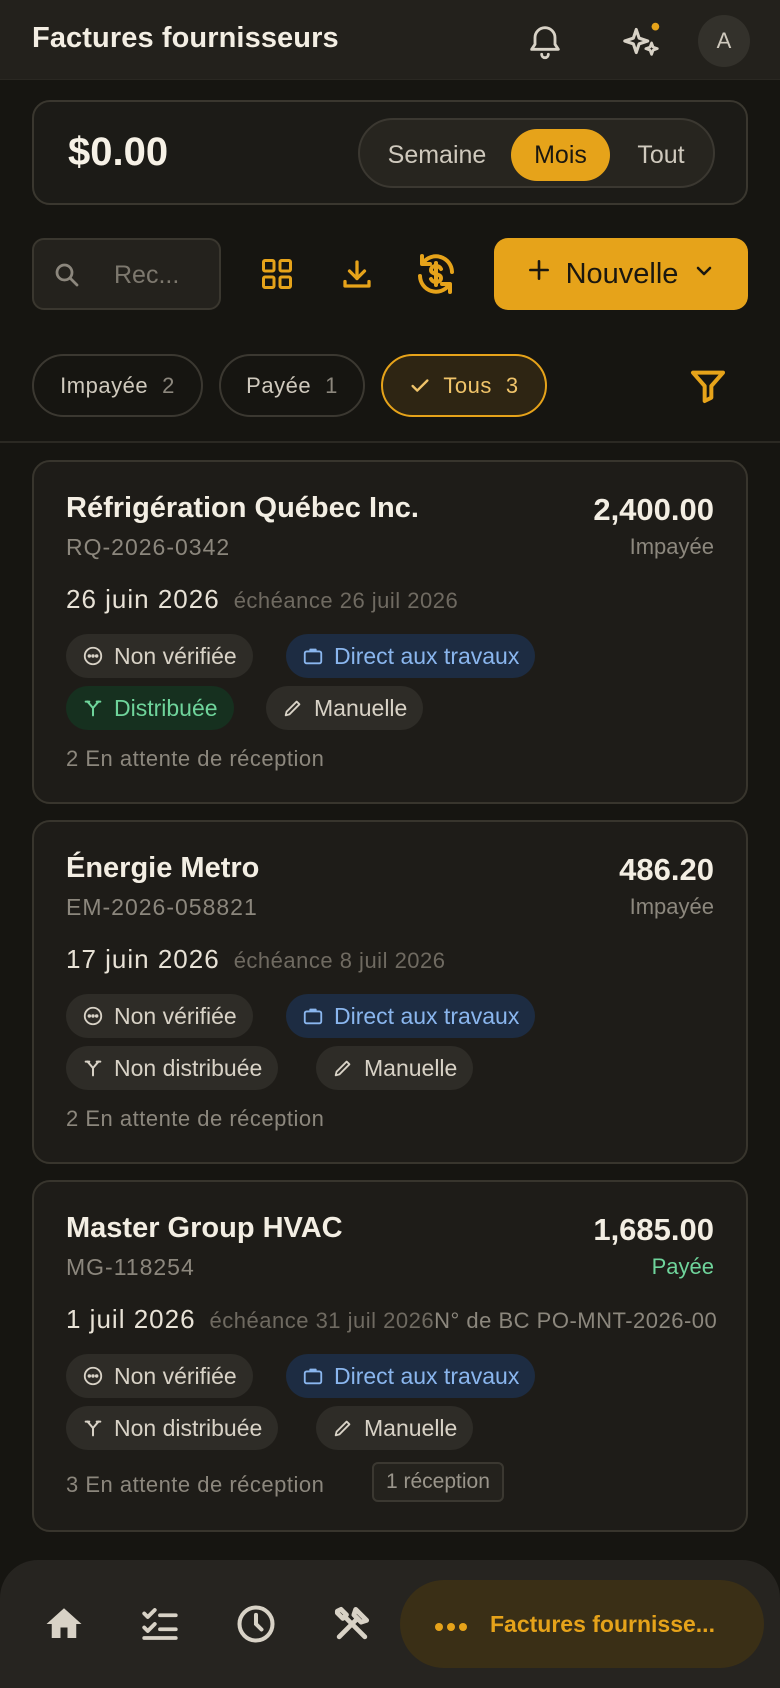  Describe the element at coordinates (437, 155) in the screenshot. I see `period-week: Semaine` at that location.